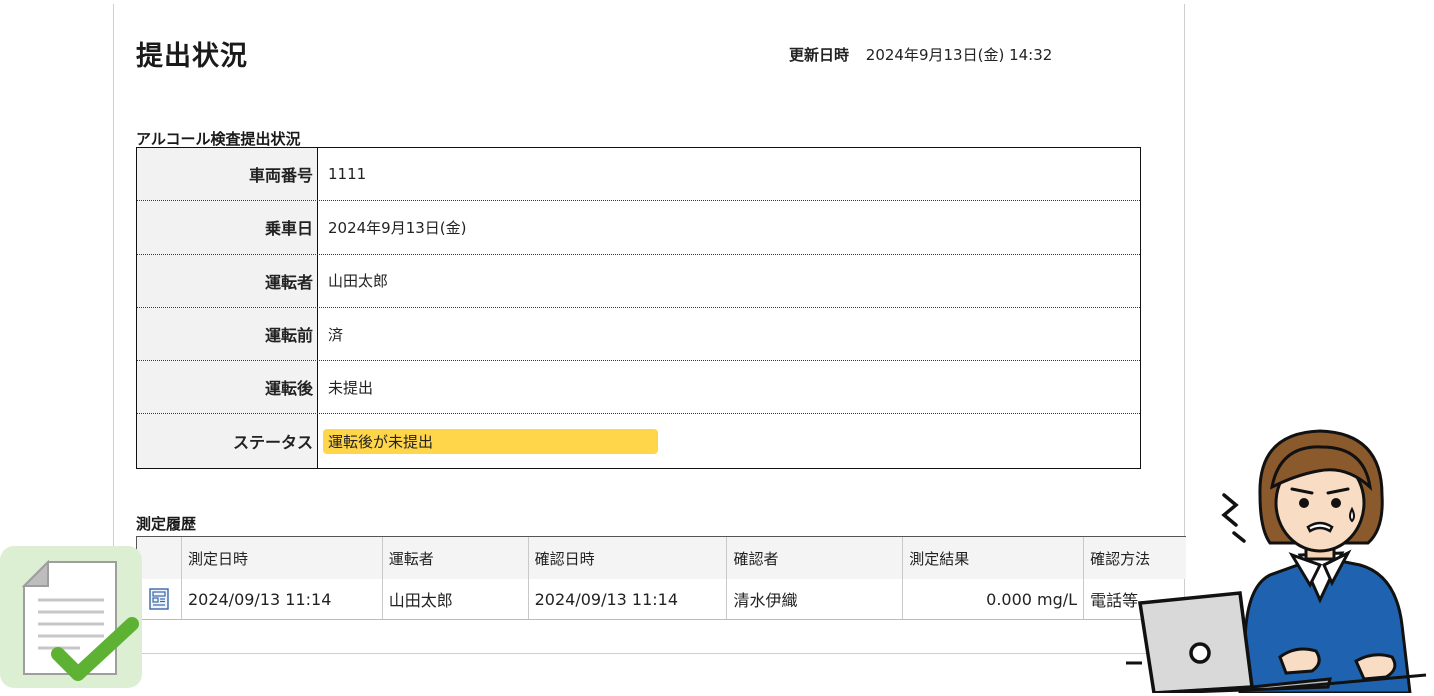 The height and width of the screenshot is (696, 1434). I want to click on status-value-cell: 運転後が未提出, so click(729, 440).